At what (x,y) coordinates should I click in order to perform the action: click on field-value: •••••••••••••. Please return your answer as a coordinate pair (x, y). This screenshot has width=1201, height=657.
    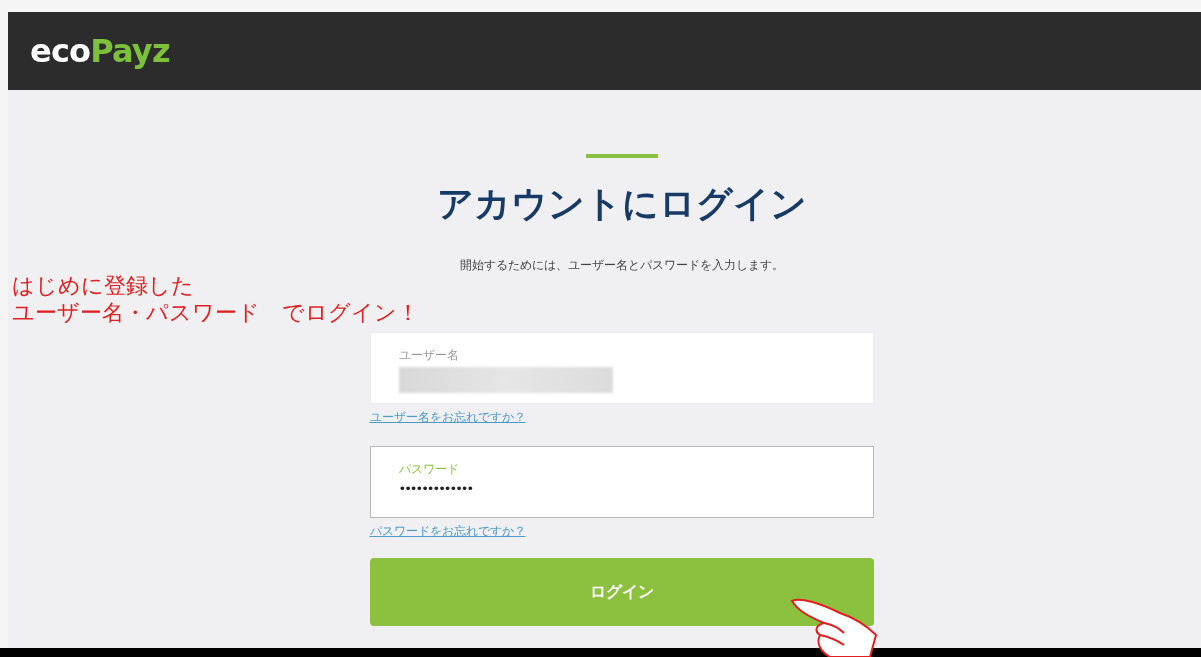
    Looking at the image, I should click on (436, 489).